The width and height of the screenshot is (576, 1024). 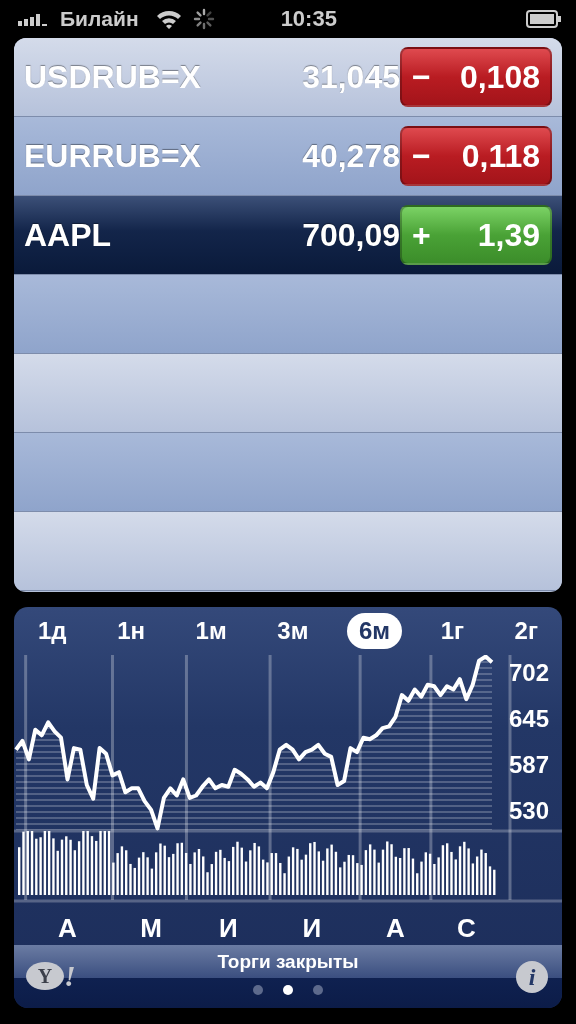 What do you see at coordinates (350, 77) in the screenshot?
I see `stock-price: 31,045` at bounding box center [350, 77].